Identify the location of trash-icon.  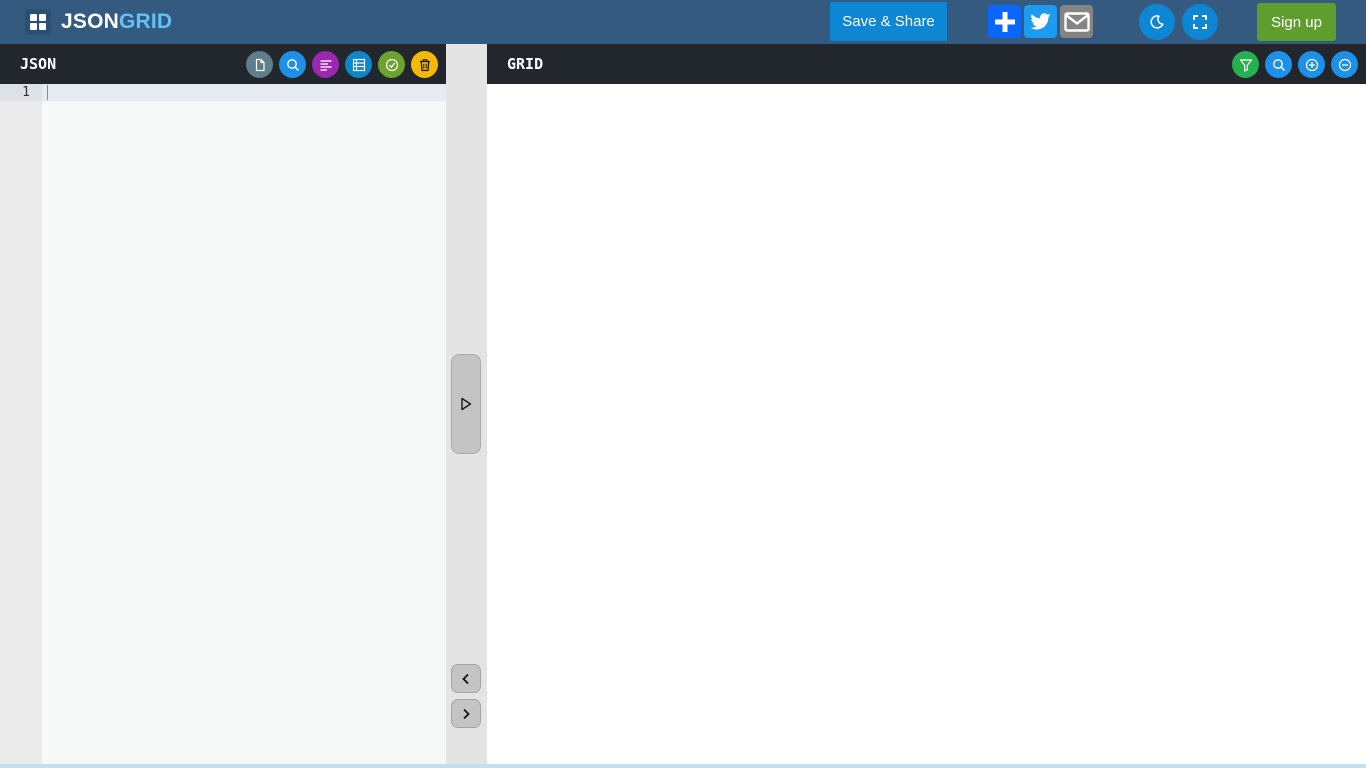
(424, 64).